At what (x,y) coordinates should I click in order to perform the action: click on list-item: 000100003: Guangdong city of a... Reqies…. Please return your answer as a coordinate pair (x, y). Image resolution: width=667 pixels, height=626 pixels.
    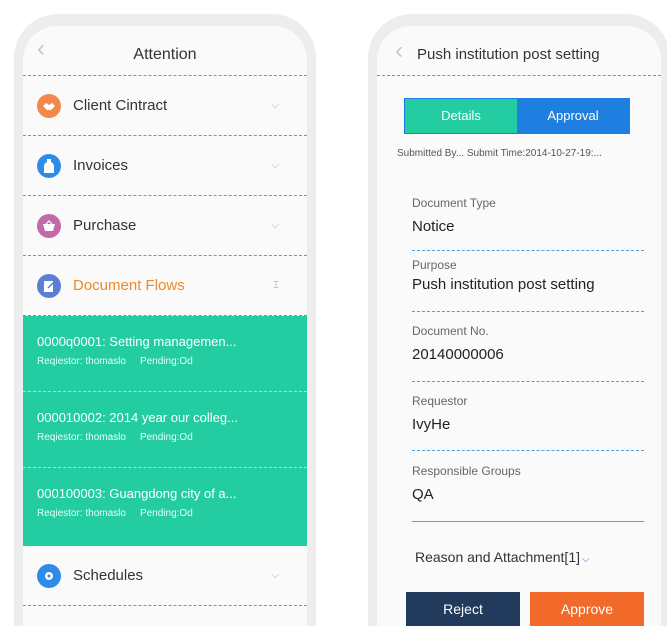
    Looking at the image, I should click on (165, 507).